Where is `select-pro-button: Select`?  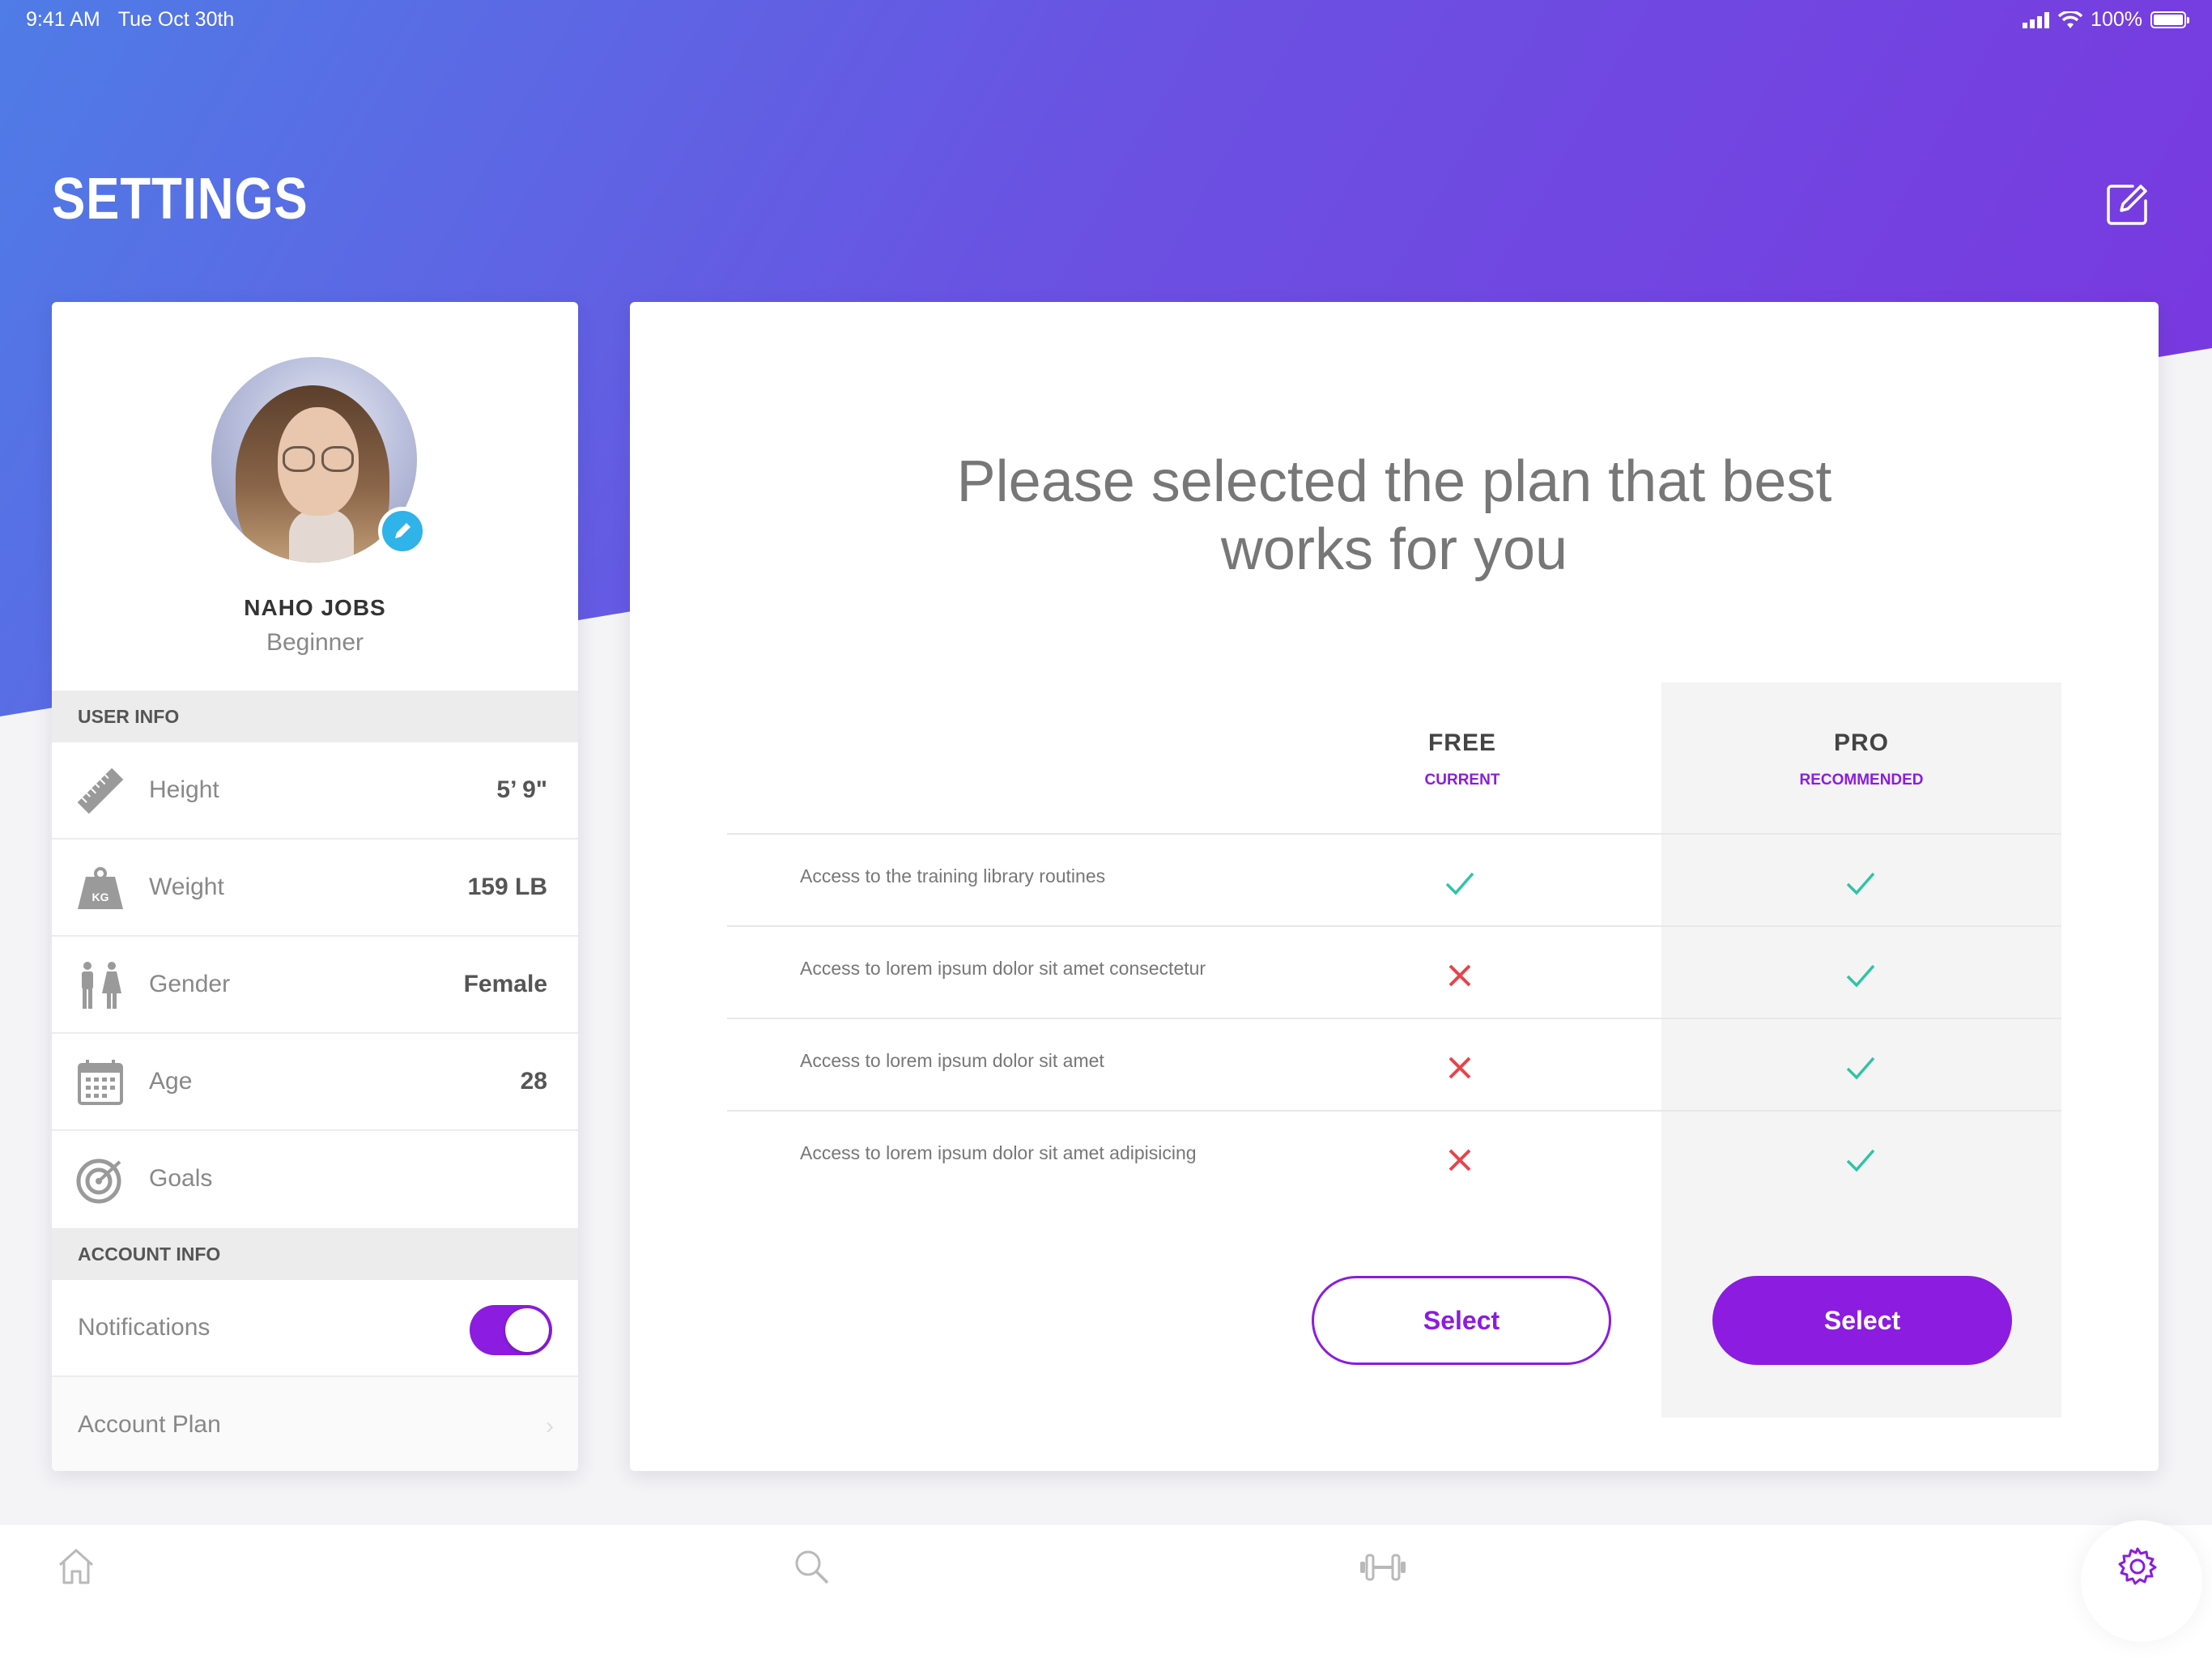 select-pro-button: Select is located at coordinates (1862, 1320).